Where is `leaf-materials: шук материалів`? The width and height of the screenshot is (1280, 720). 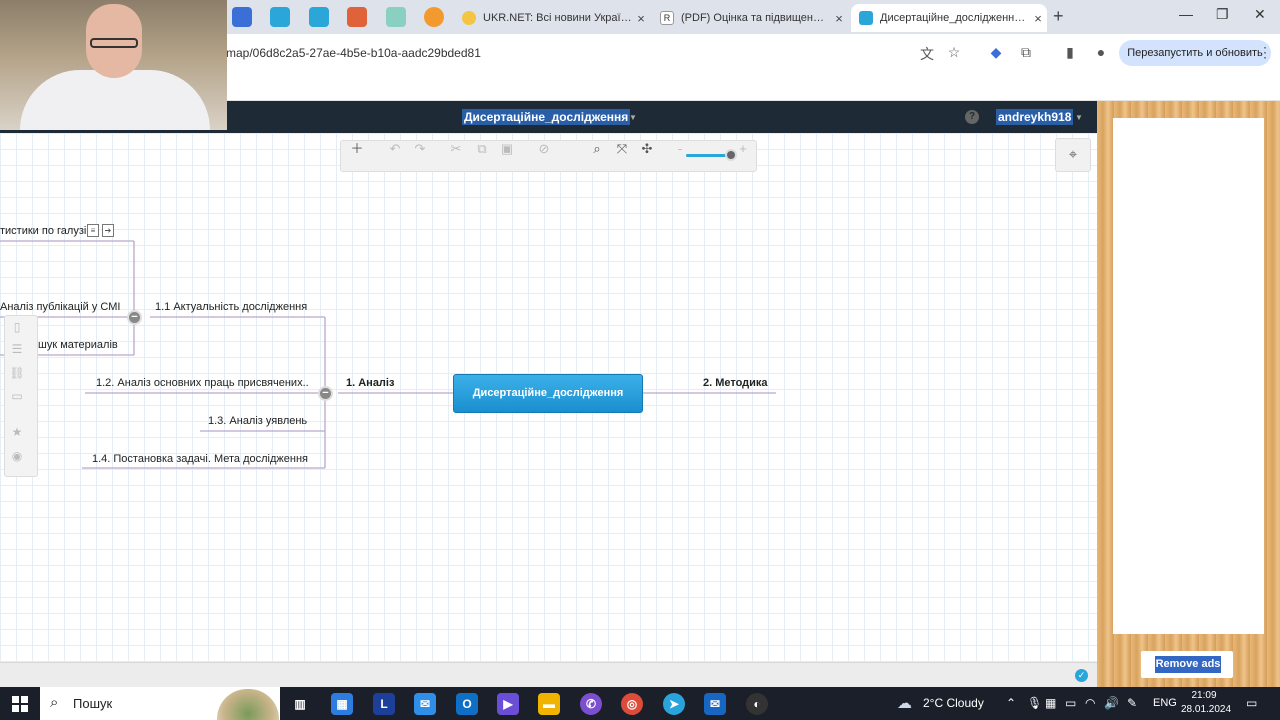 leaf-materials: шук материалів is located at coordinates (78, 345).